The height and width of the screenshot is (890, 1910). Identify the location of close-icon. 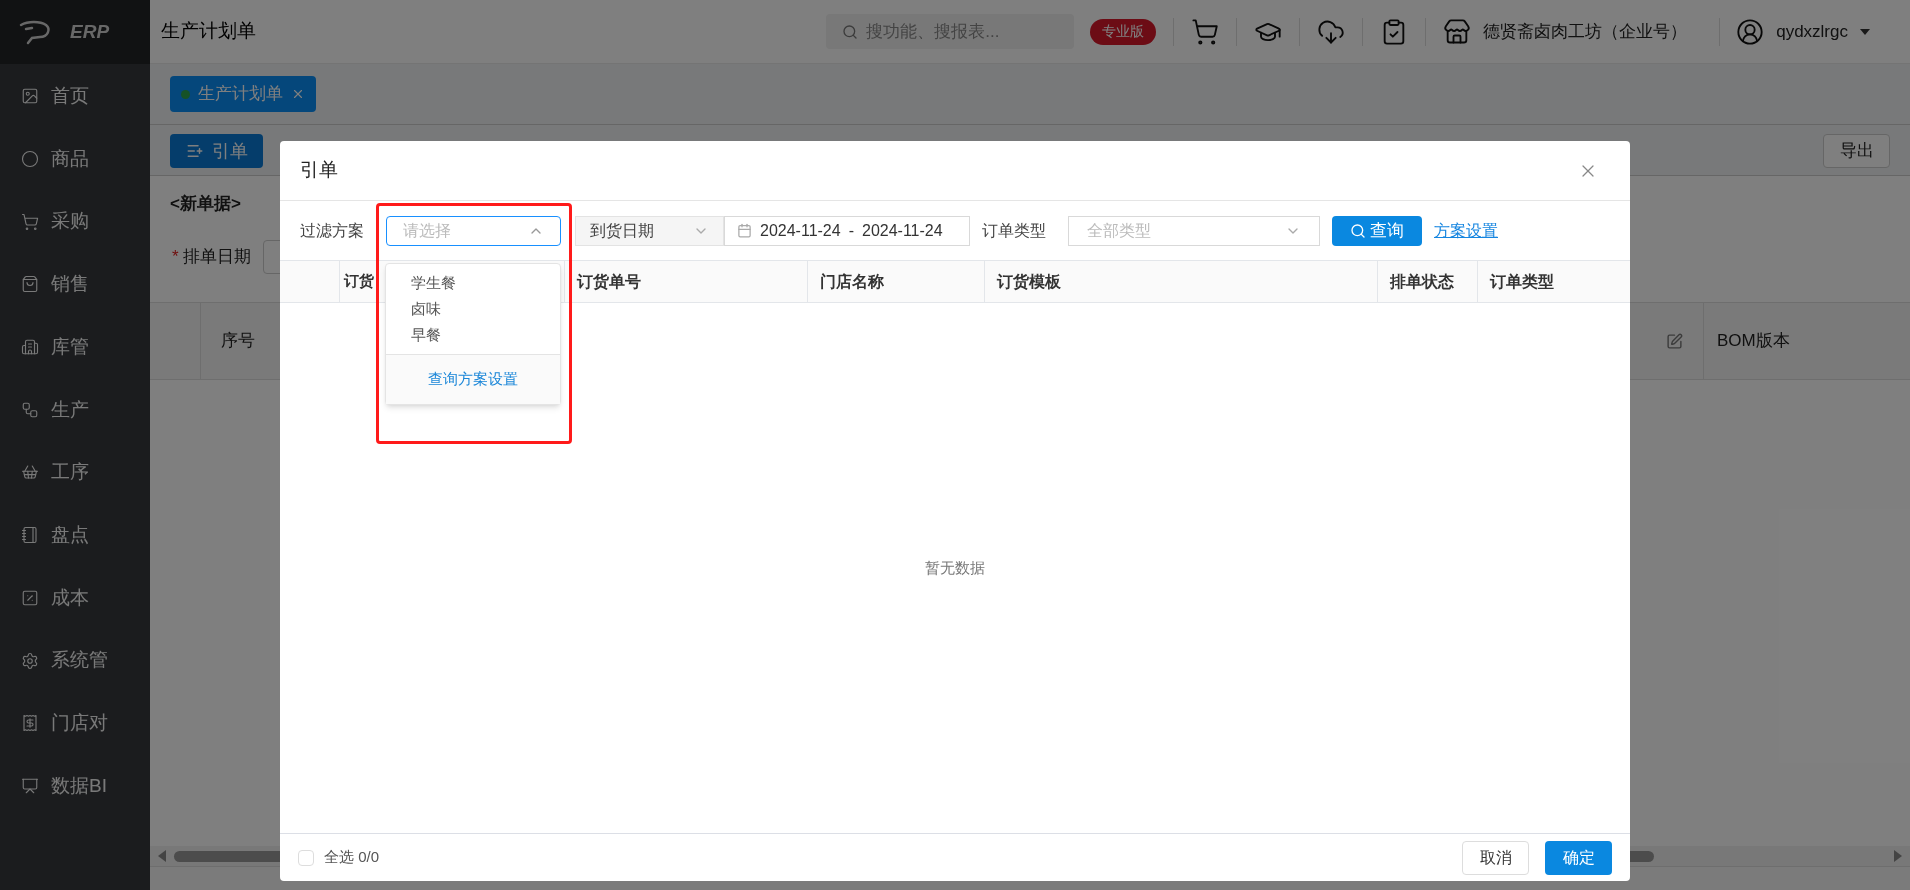
(298, 94).